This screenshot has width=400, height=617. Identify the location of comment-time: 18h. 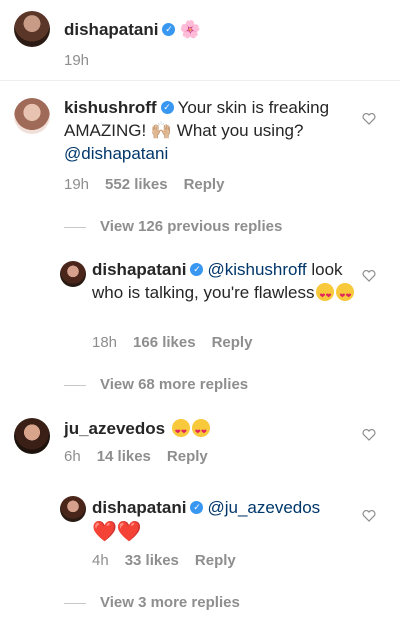
(105, 342).